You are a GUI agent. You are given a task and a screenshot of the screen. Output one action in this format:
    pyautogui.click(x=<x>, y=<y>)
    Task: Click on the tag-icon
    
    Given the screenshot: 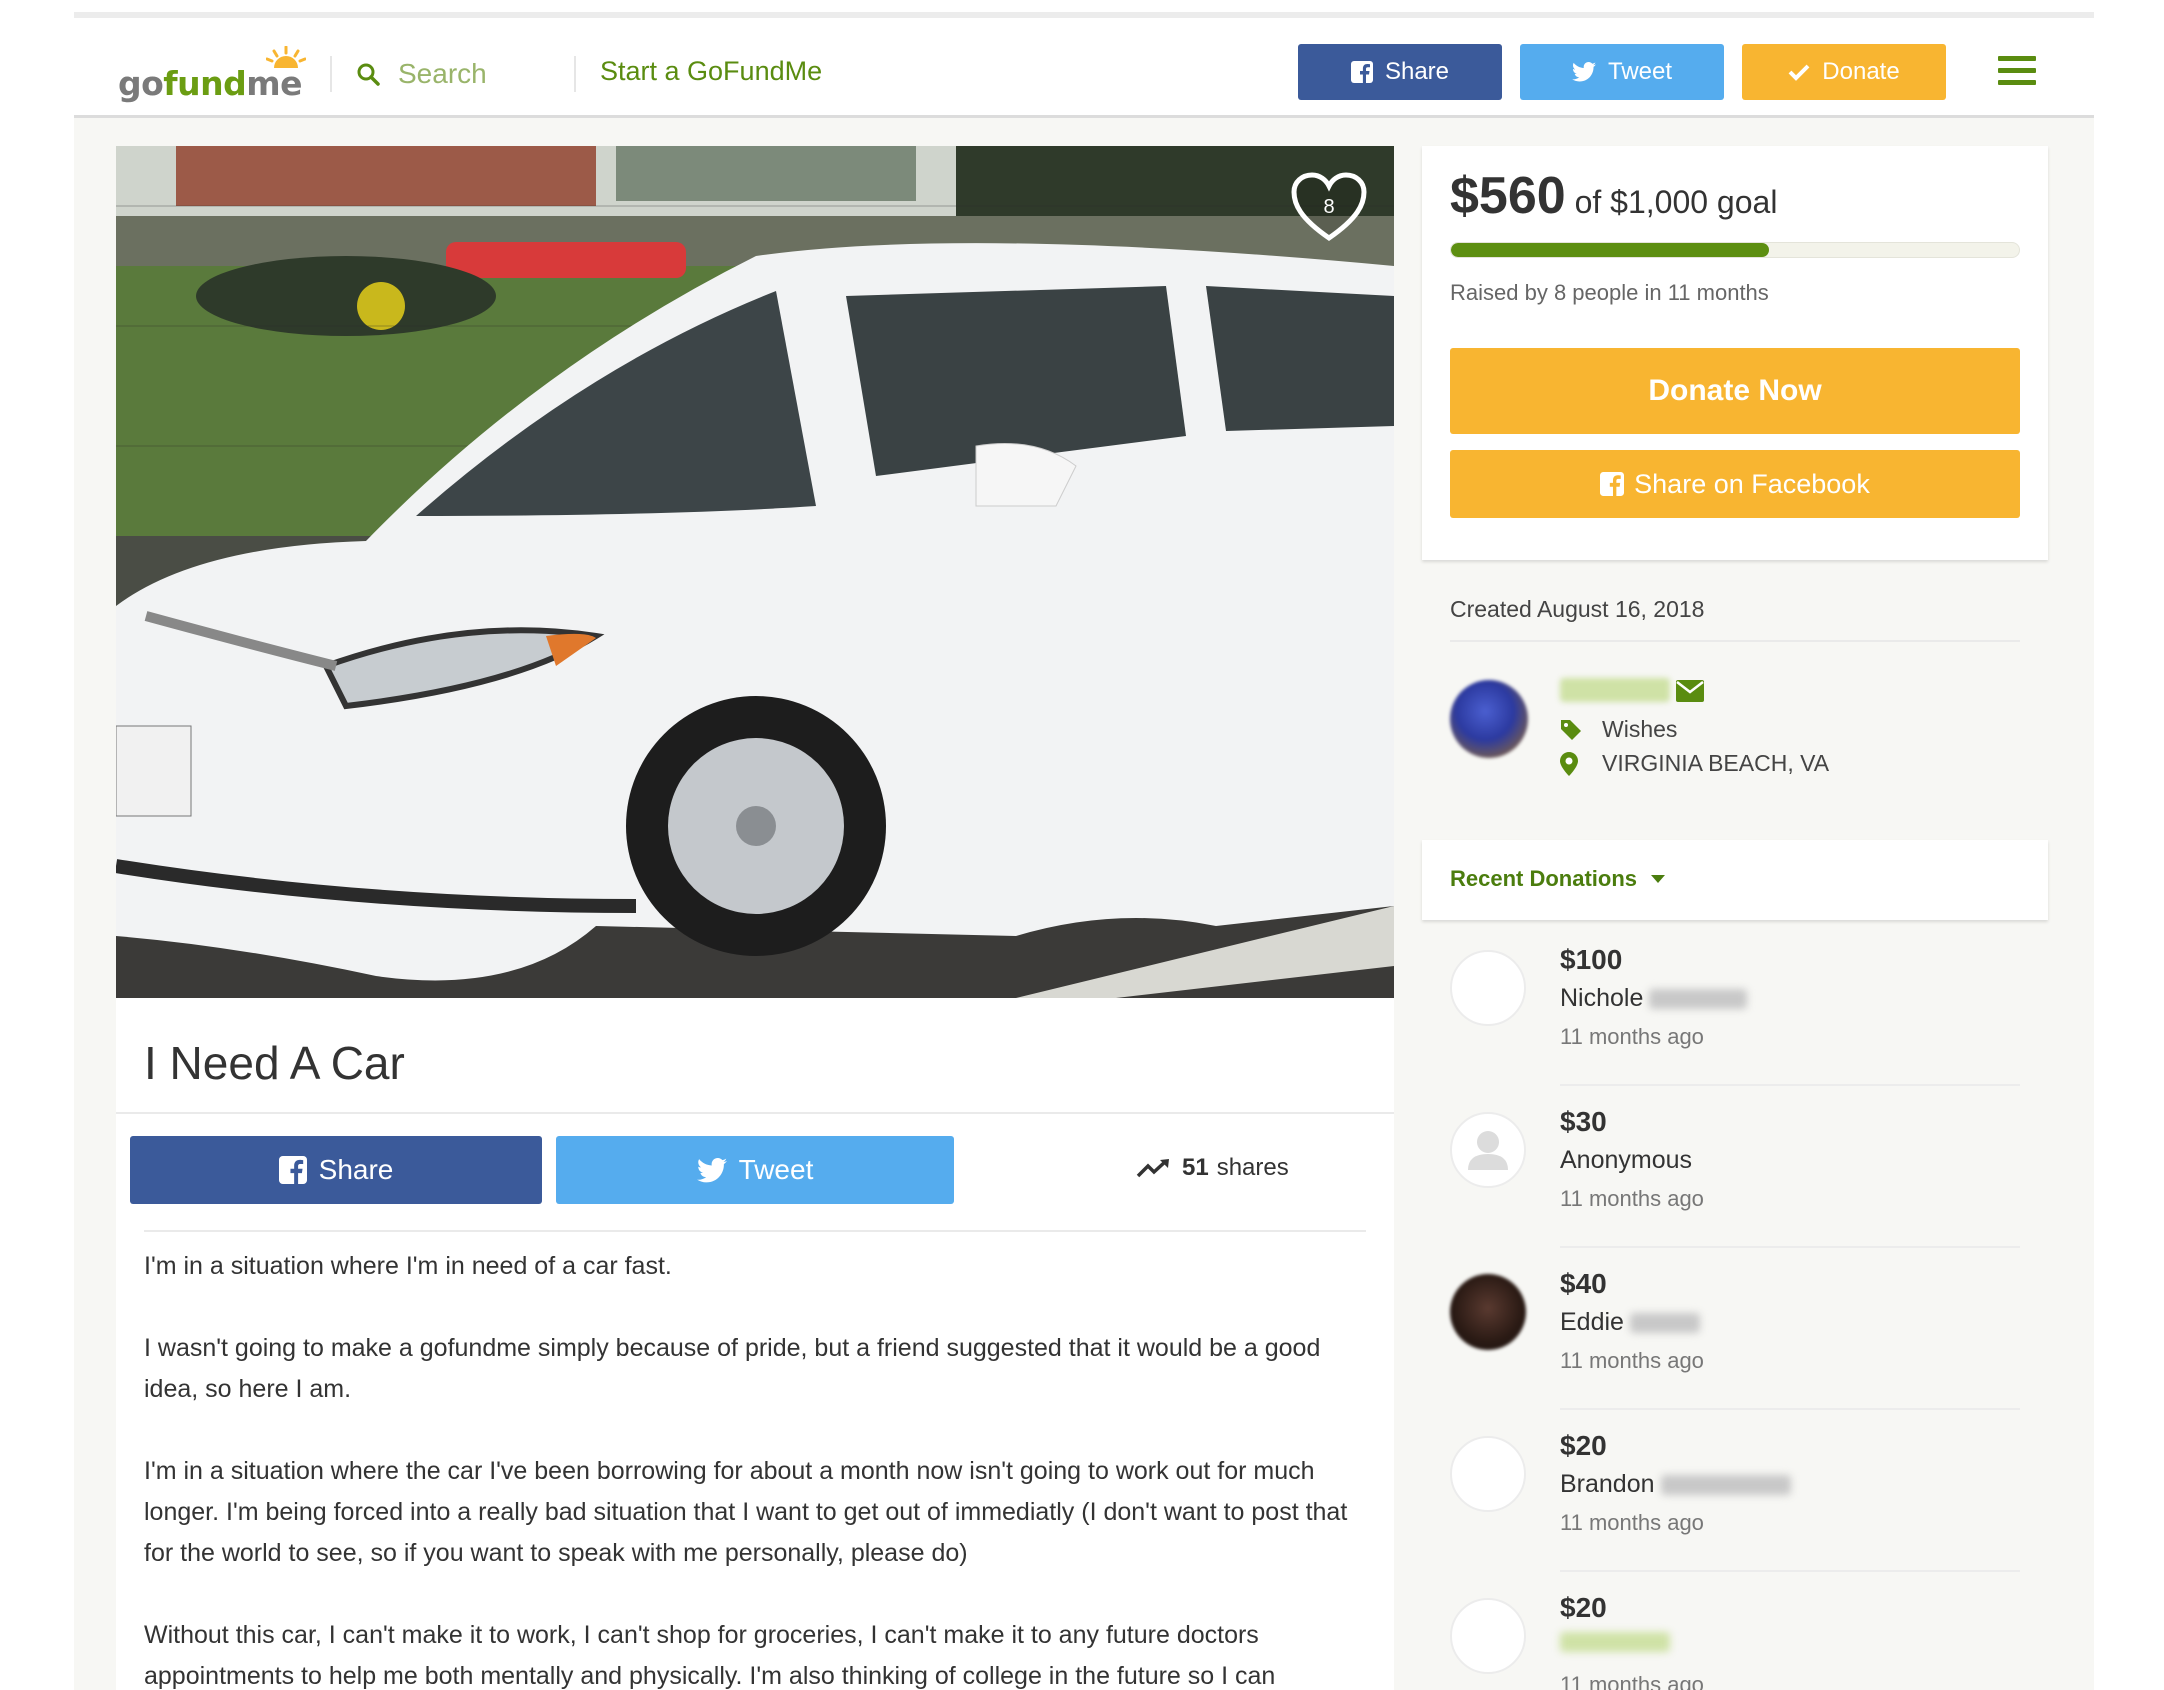 What is the action you would take?
    pyautogui.click(x=1581, y=730)
    